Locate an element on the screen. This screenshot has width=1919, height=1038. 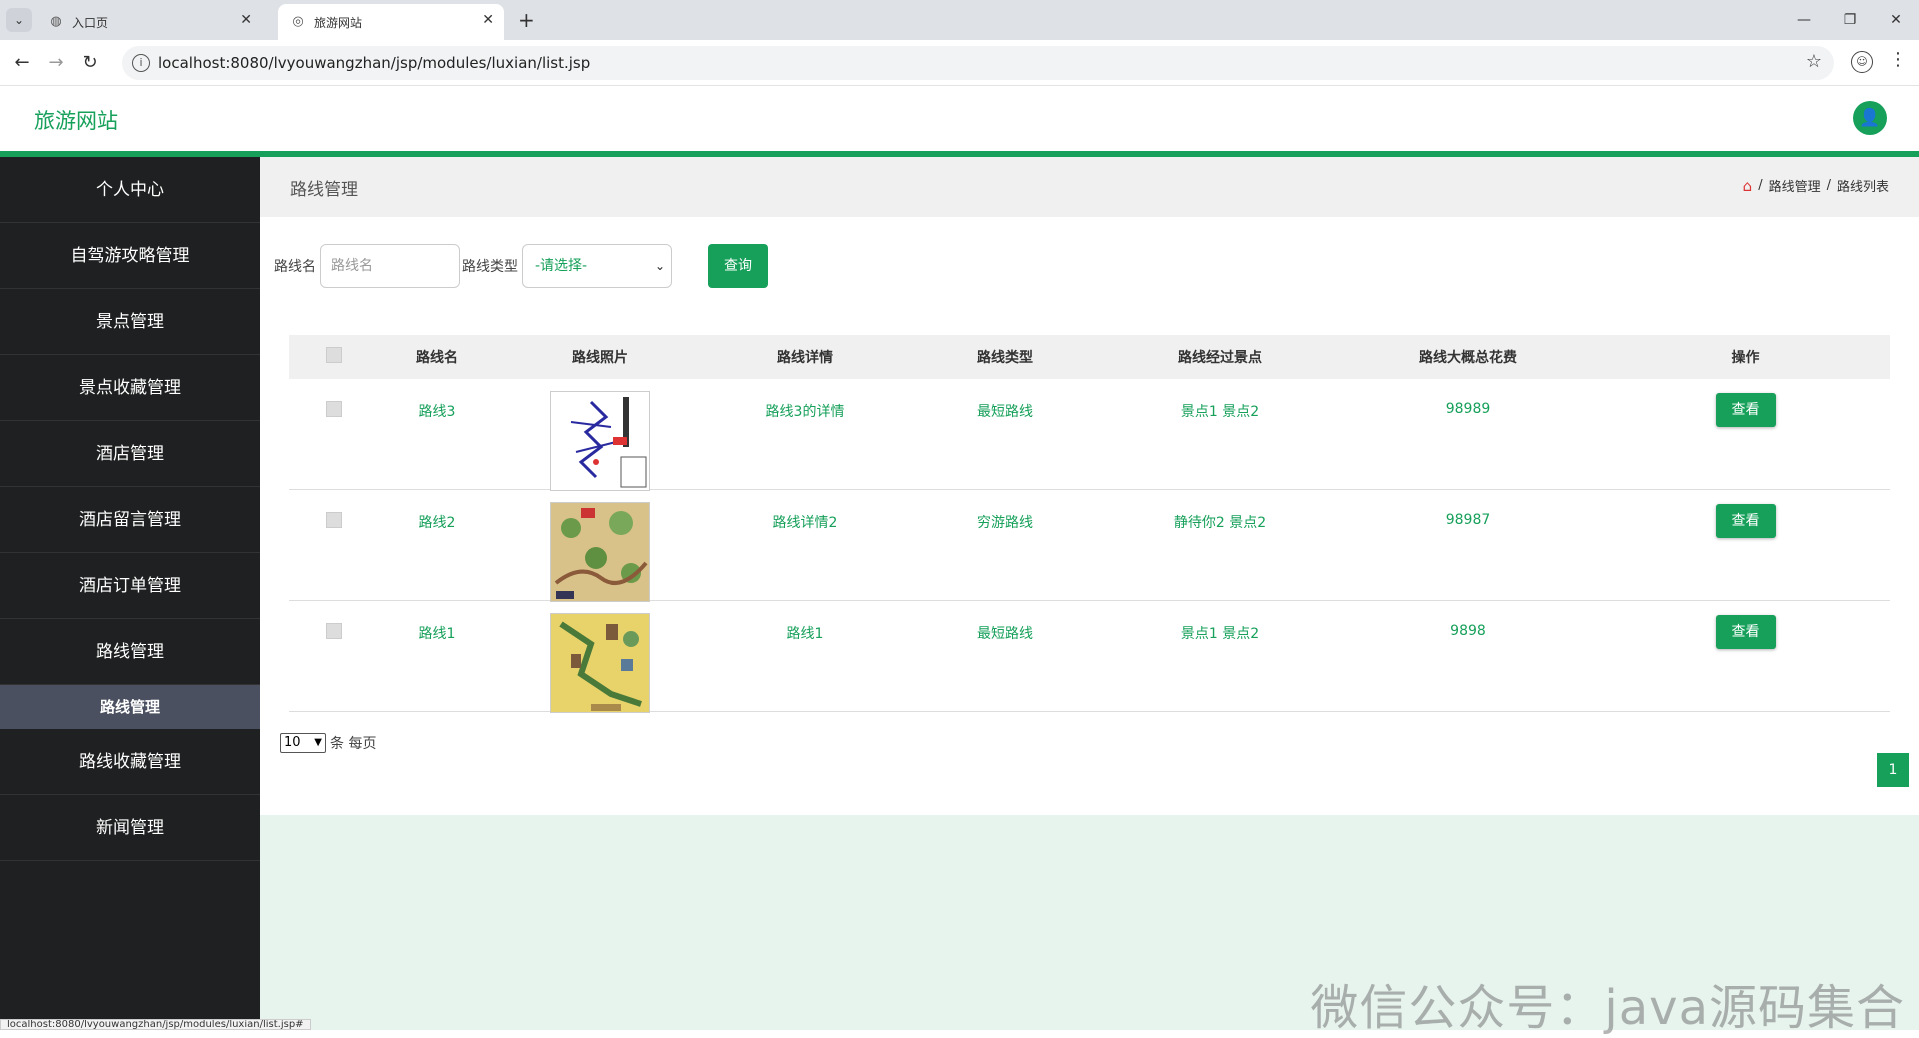
route-detail-cell: 路线3的详情 is located at coordinates (805, 412).